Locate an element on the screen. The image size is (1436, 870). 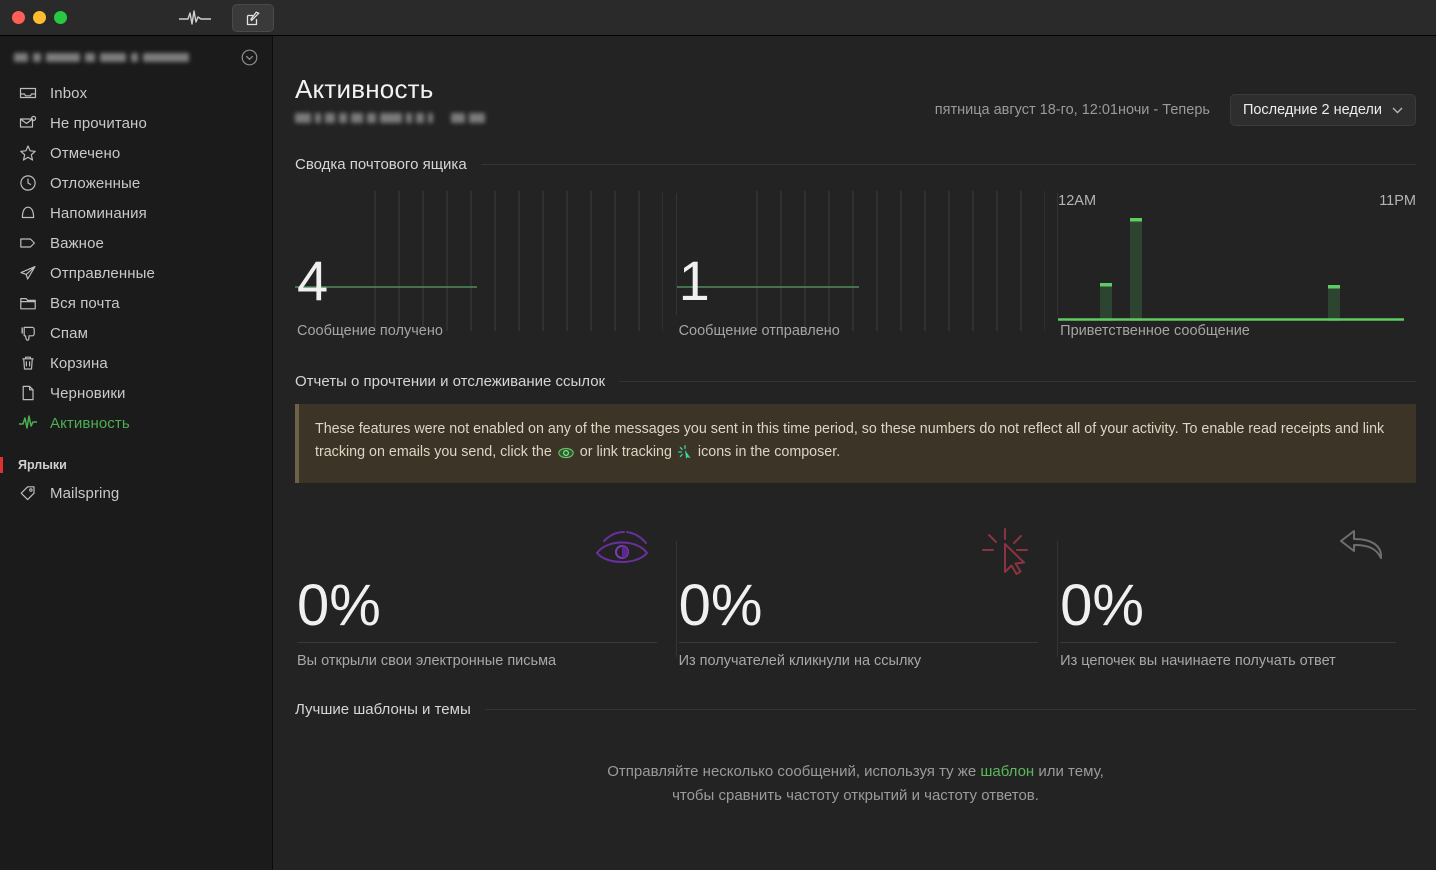
sidebar-item-reminders: Напоминания is located at coordinates (136, 213).